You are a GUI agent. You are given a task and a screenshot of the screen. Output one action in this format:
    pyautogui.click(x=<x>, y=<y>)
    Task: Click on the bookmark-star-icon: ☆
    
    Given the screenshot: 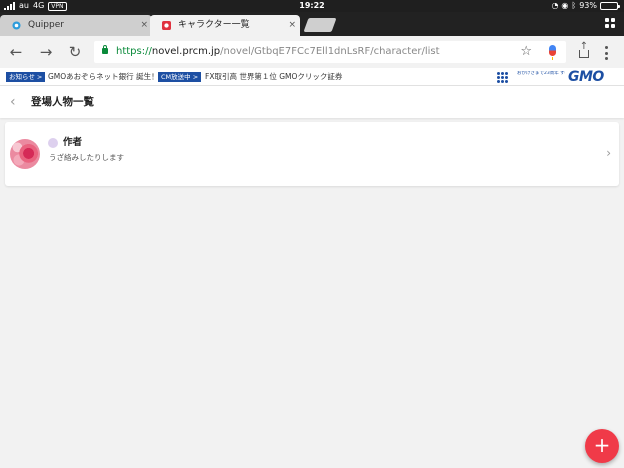 What is the action you would take?
    pyautogui.click(x=526, y=52)
    